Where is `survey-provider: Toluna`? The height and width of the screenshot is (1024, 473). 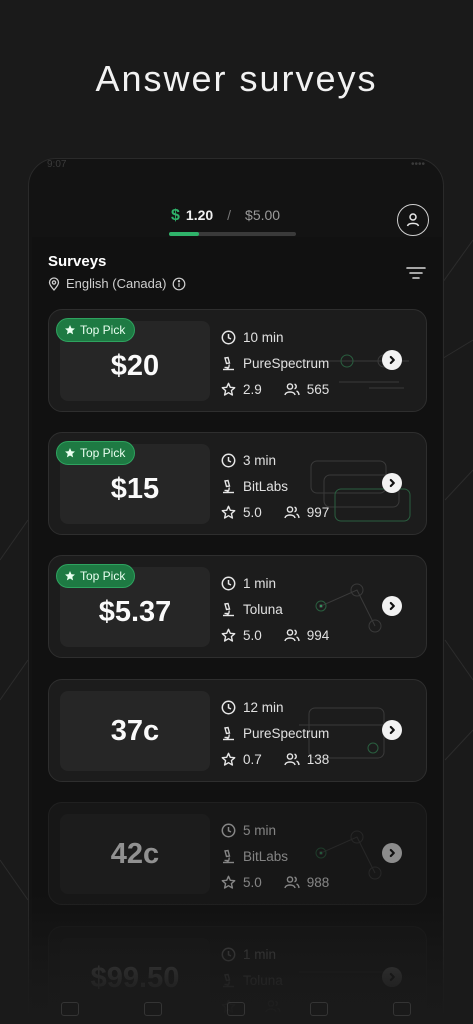
survey-provider: Toluna is located at coordinates (263, 609).